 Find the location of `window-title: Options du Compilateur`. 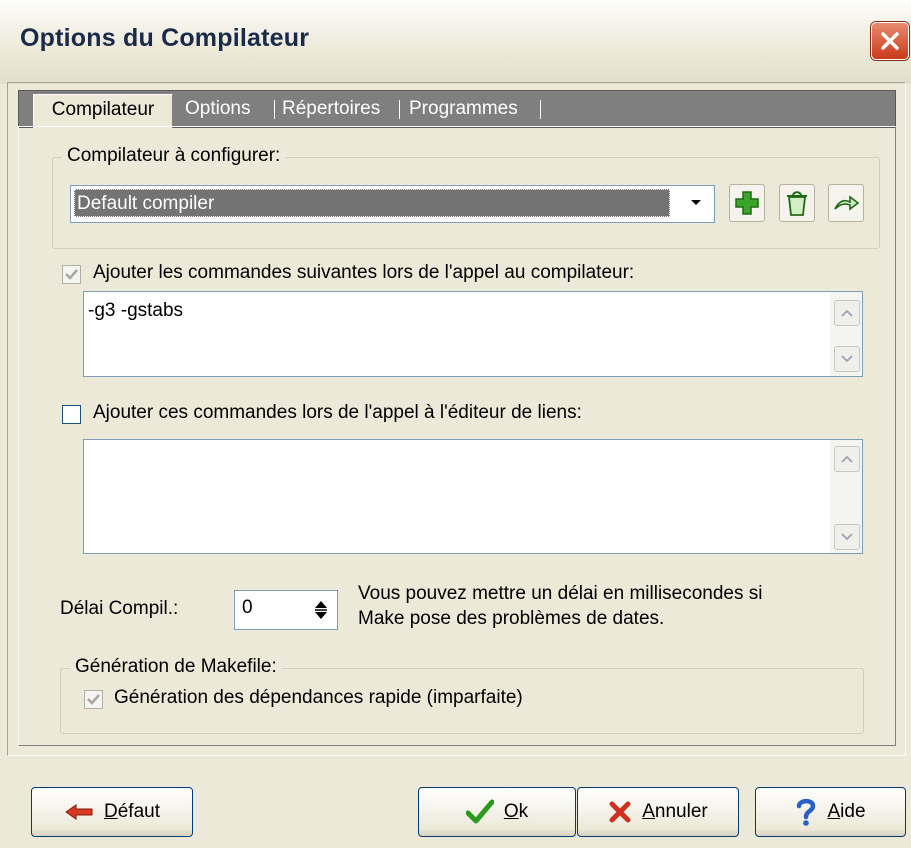

window-title: Options du Compilateur is located at coordinates (165, 38).